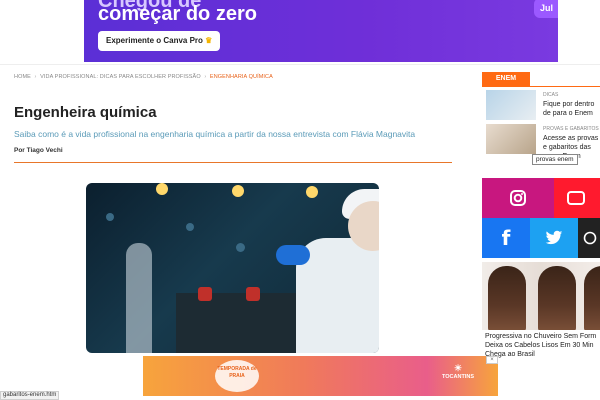 This screenshot has width=600, height=400. Describe the element at coordinates (22, 77) in the screenshot. I see `breadcrumb-home: HOME` at that location.